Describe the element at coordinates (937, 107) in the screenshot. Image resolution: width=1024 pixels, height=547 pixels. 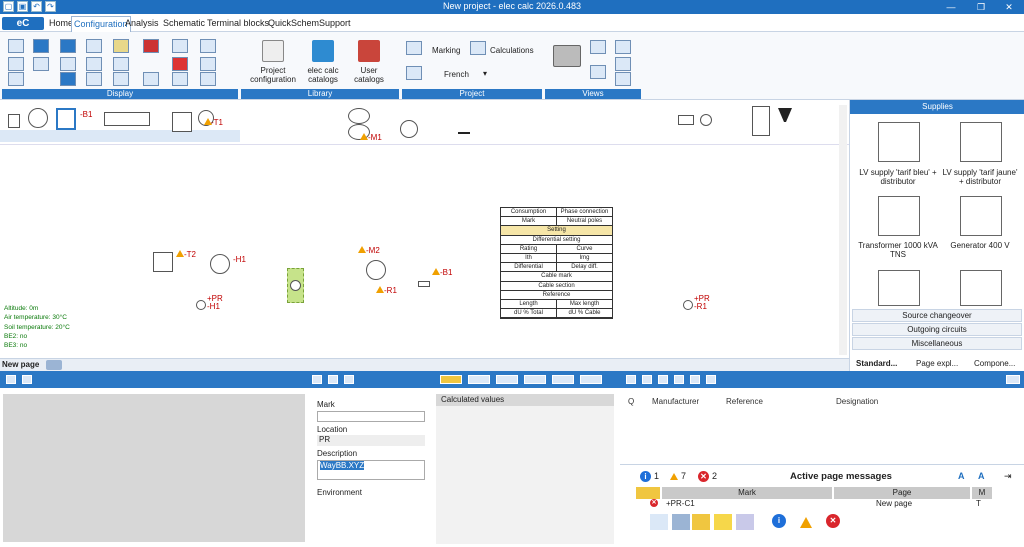
I see `supplies-header: Supplies` at that location.